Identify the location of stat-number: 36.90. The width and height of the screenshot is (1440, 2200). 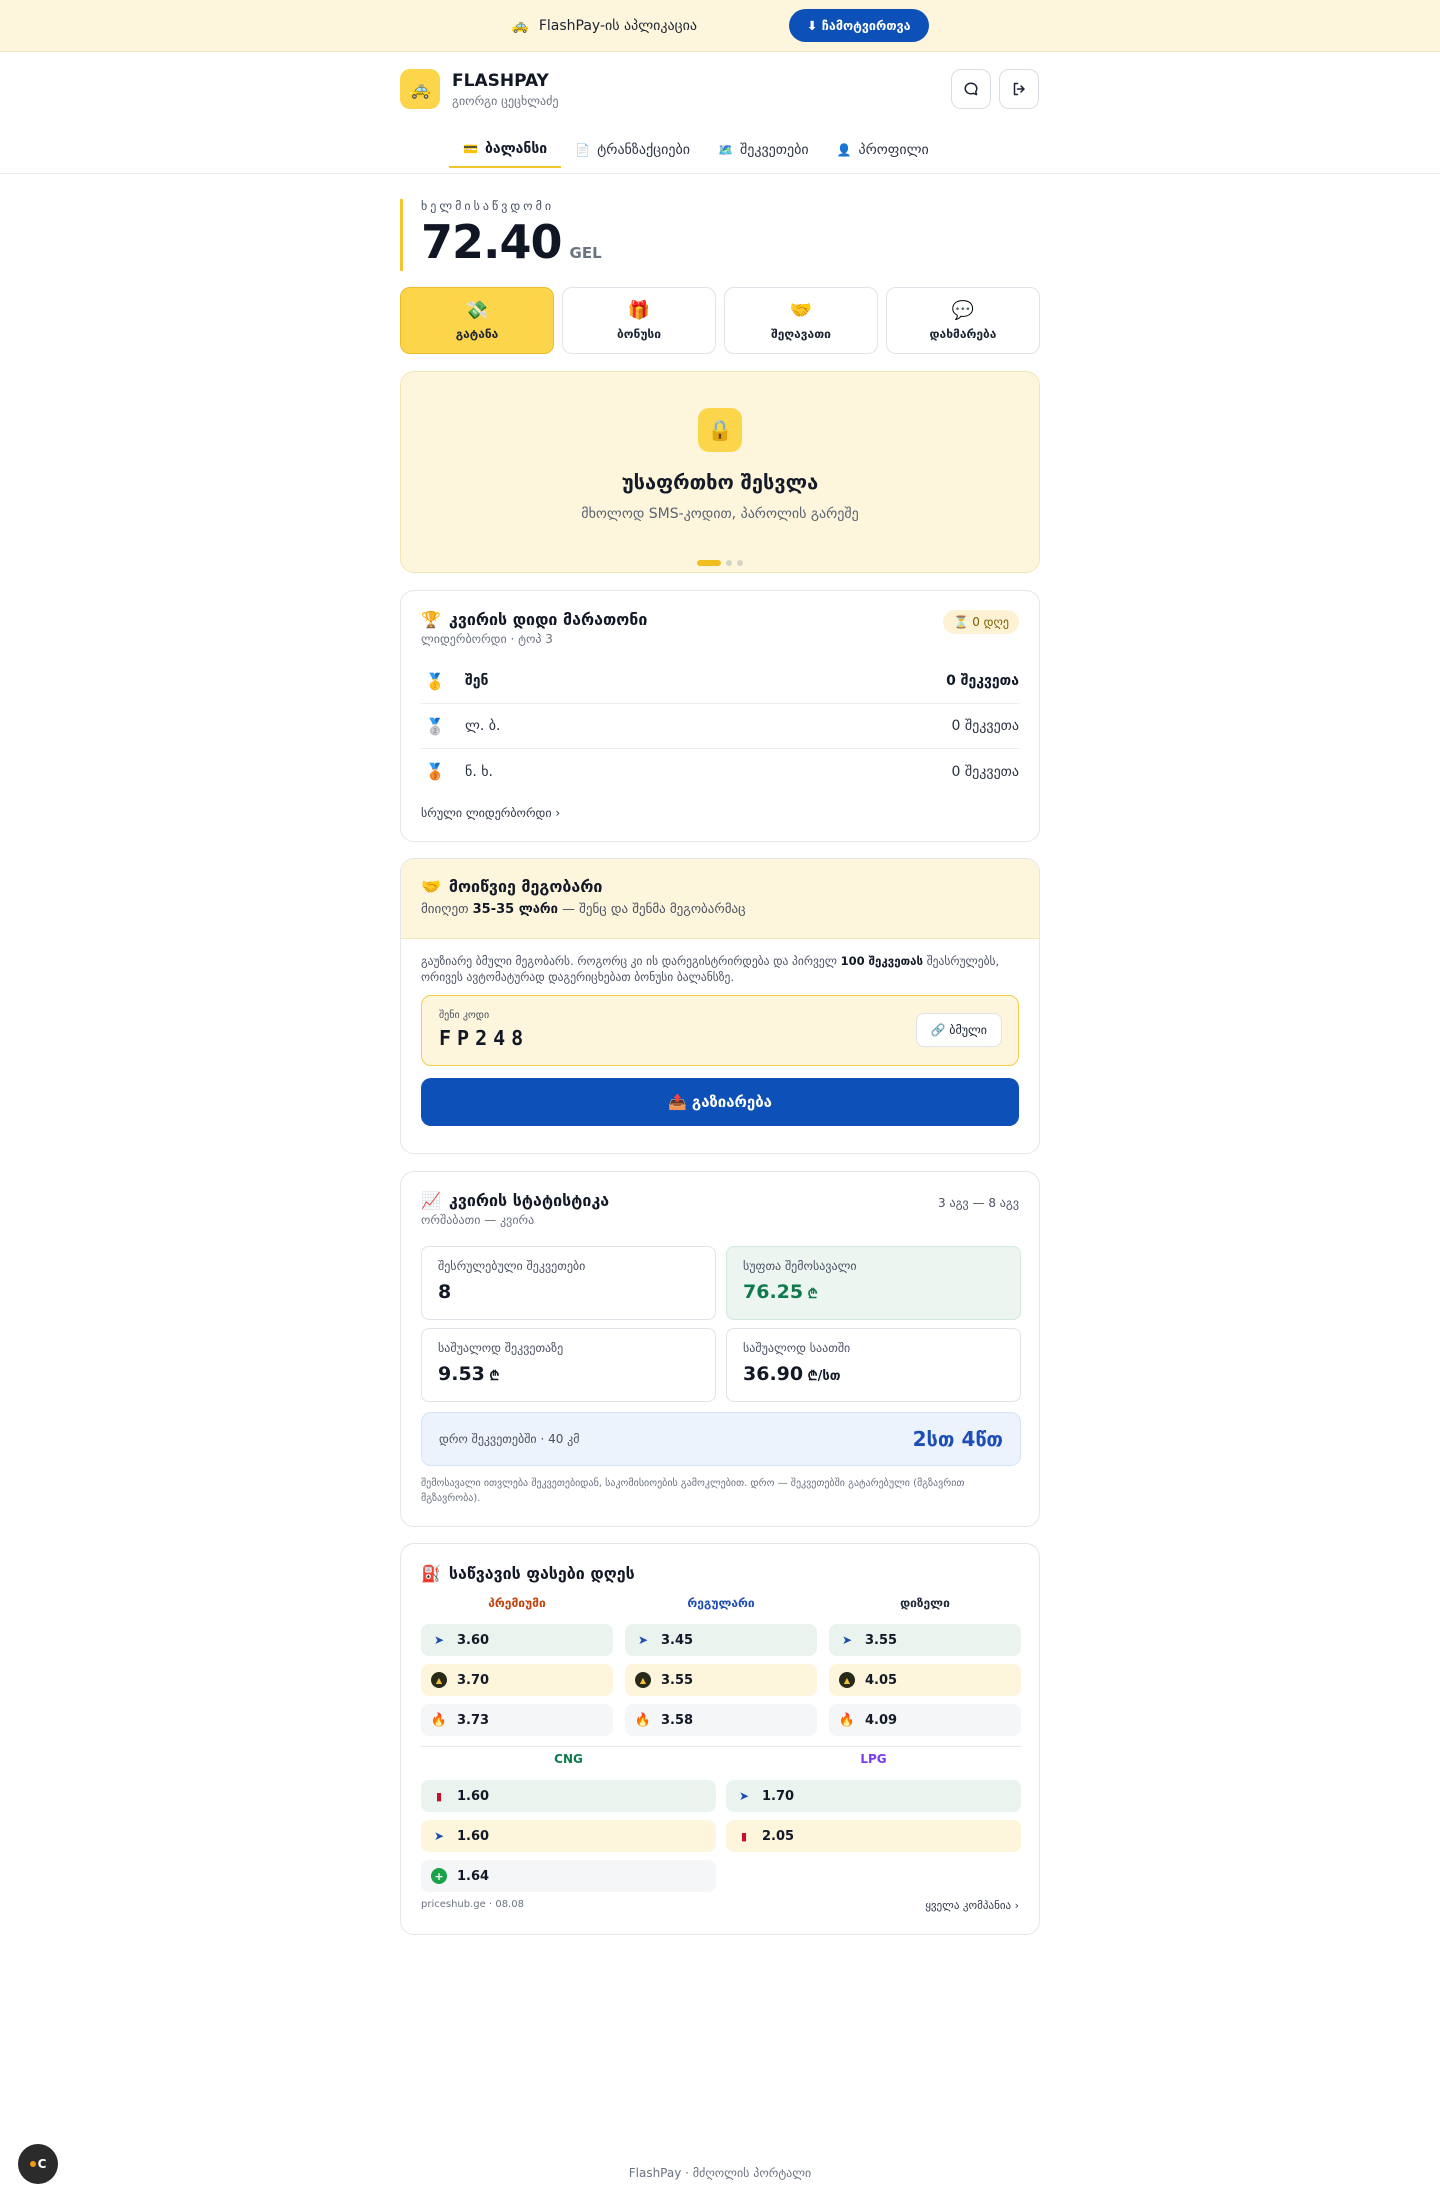
(773, 1374).